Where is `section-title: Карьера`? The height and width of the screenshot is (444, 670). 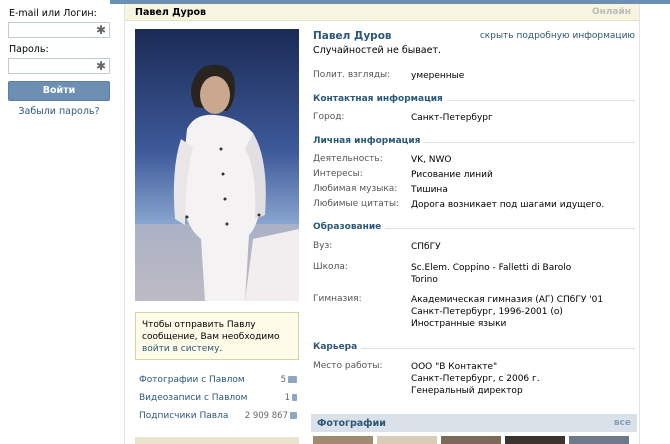
section-title: Карьера is located at coordinates (337, 347).